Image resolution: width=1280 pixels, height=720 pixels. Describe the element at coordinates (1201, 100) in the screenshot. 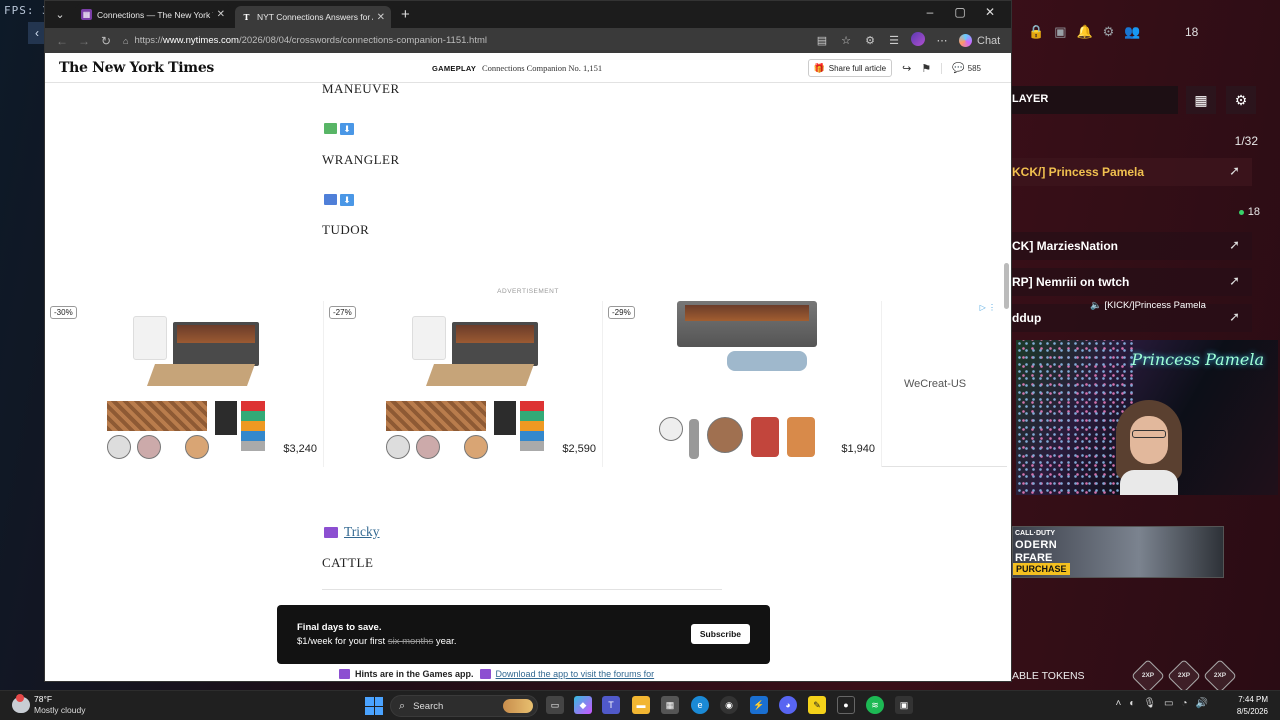

I see `squad-grid-icon: ▦` at that location.